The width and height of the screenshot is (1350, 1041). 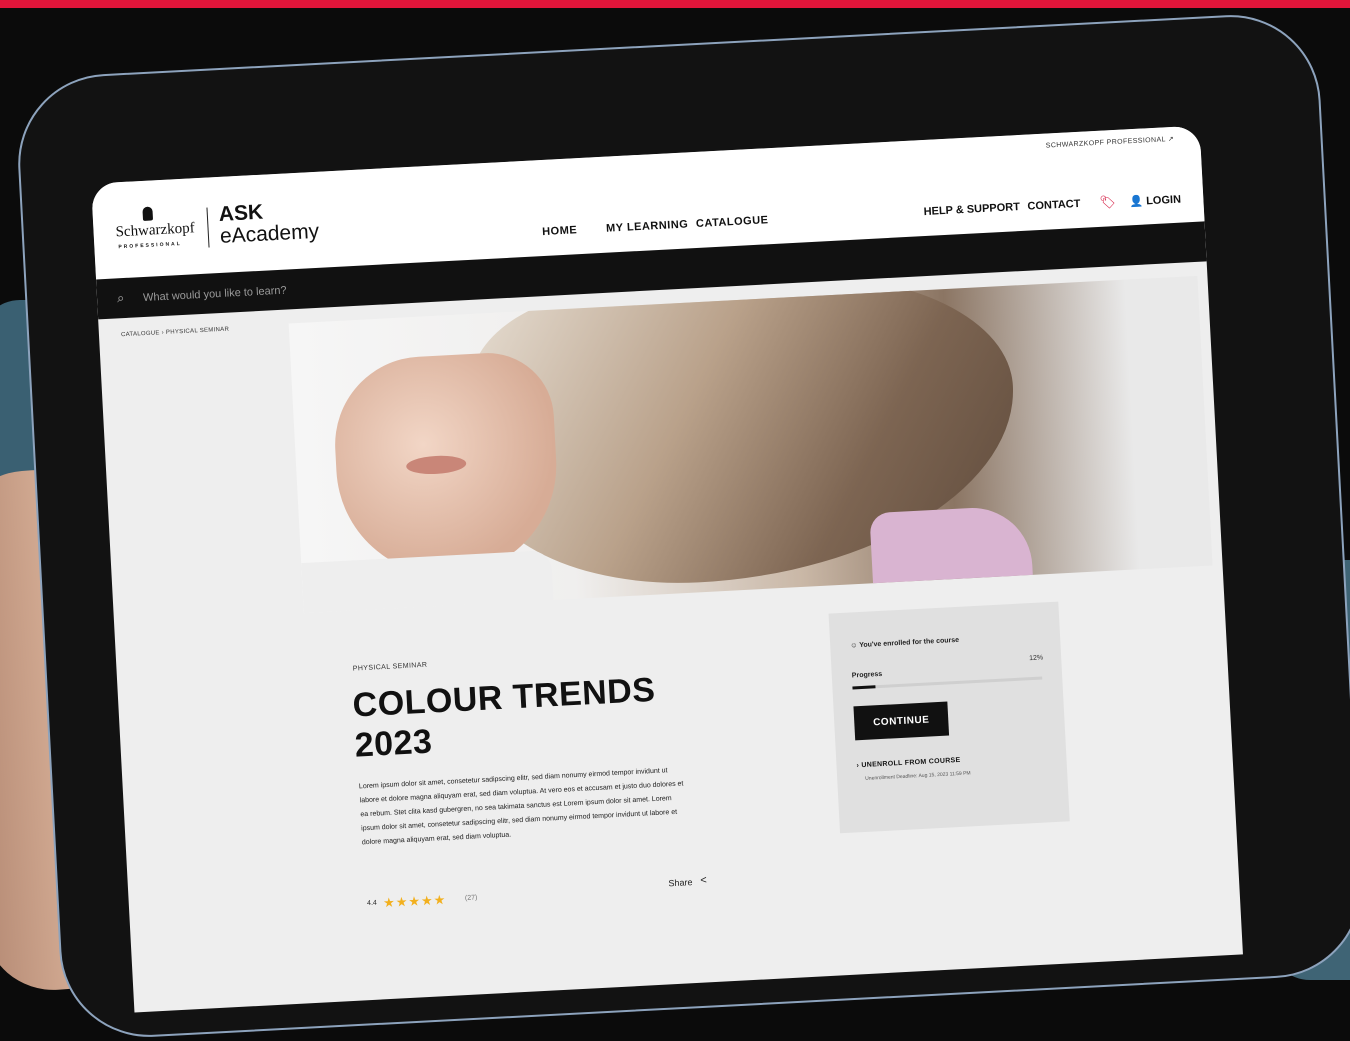 What do you see at coordinates (175, 333) in the screenshot?
I see `breadcrumb: CATALOGUE › PHYSICAL SEMINAR` at bounding box center [175, 333].